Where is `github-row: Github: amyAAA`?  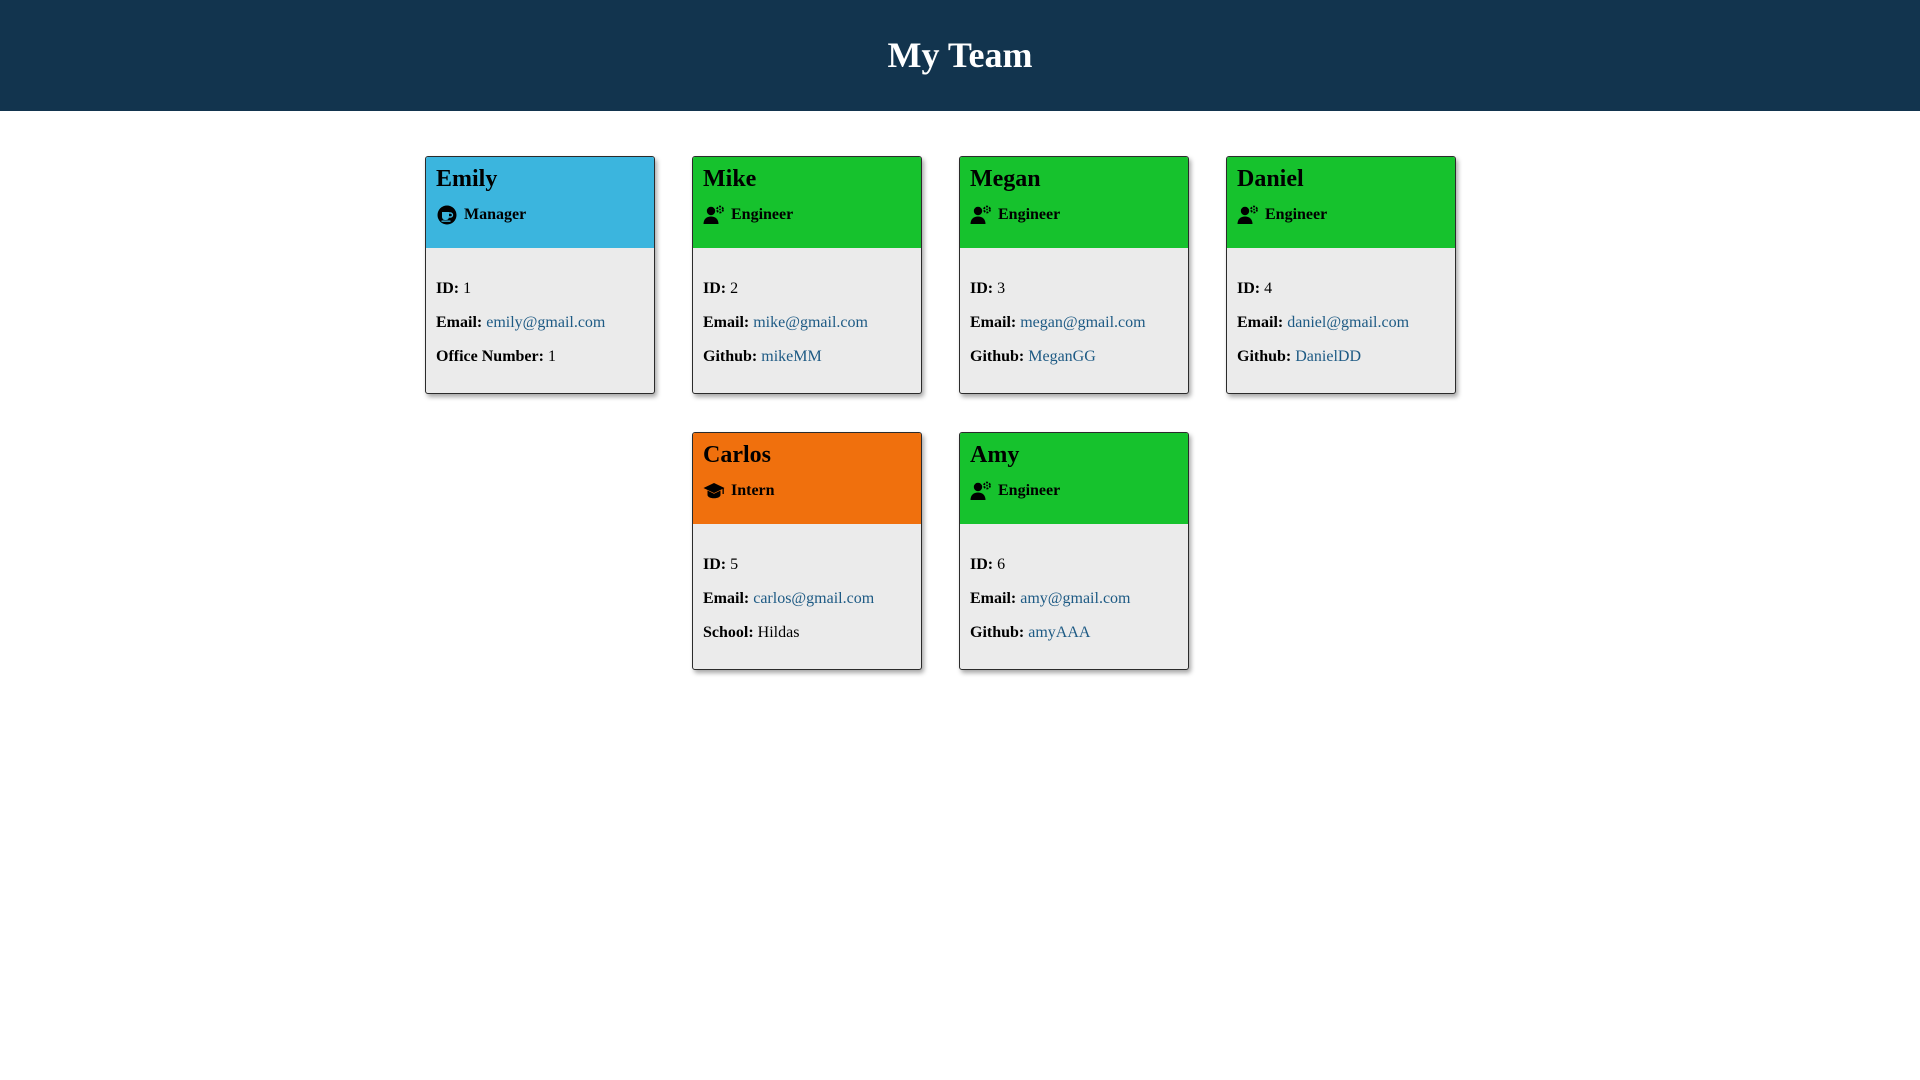
github-row: Github: amyAAA is located at coordinates (1074, 633).